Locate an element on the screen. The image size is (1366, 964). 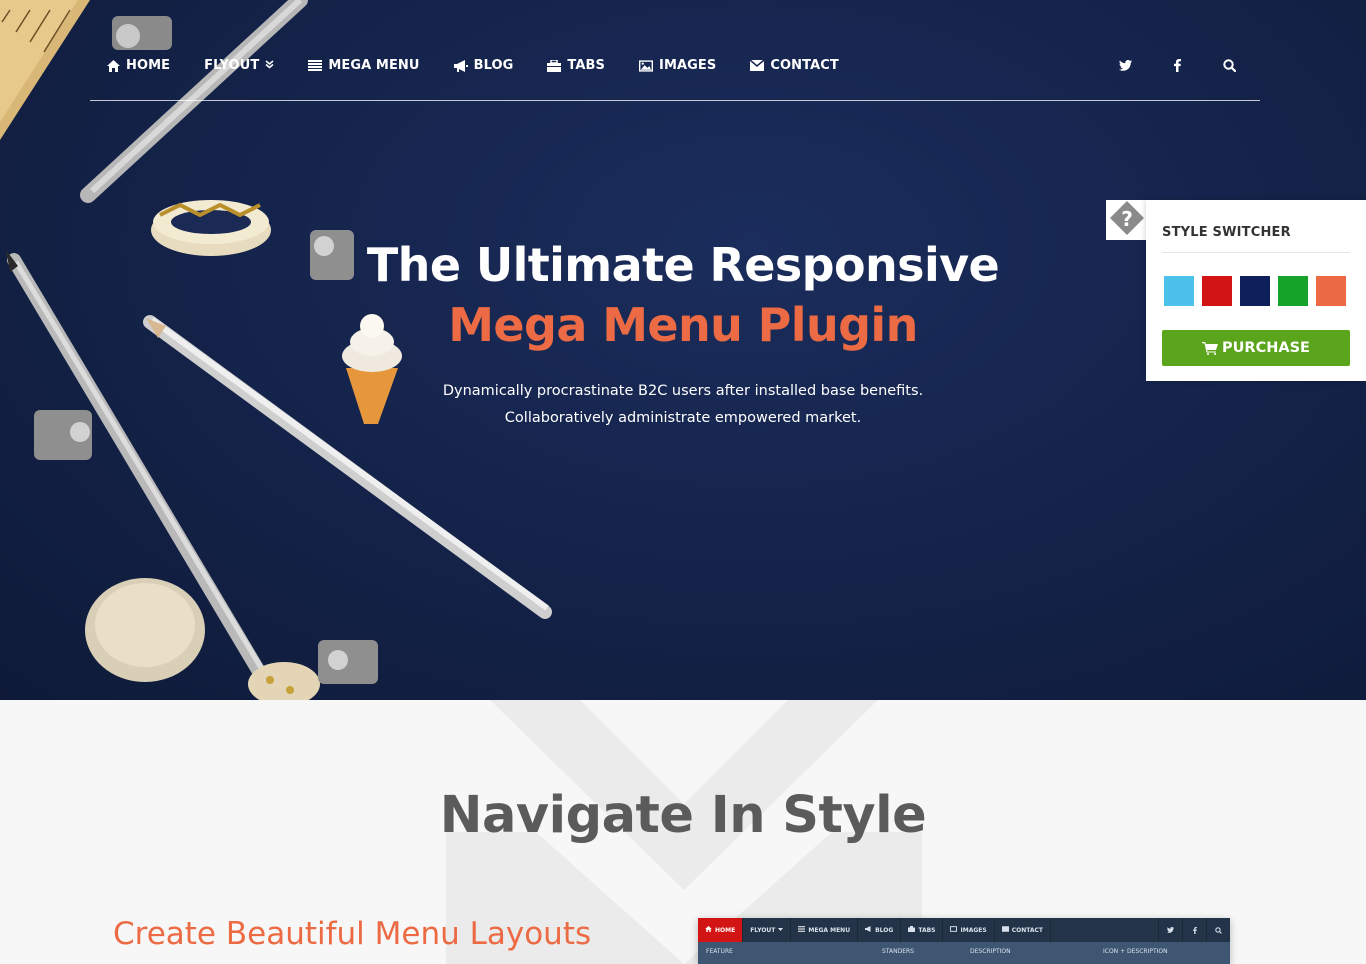
nav-item-label: HOME is located at coordinates (148, 65).